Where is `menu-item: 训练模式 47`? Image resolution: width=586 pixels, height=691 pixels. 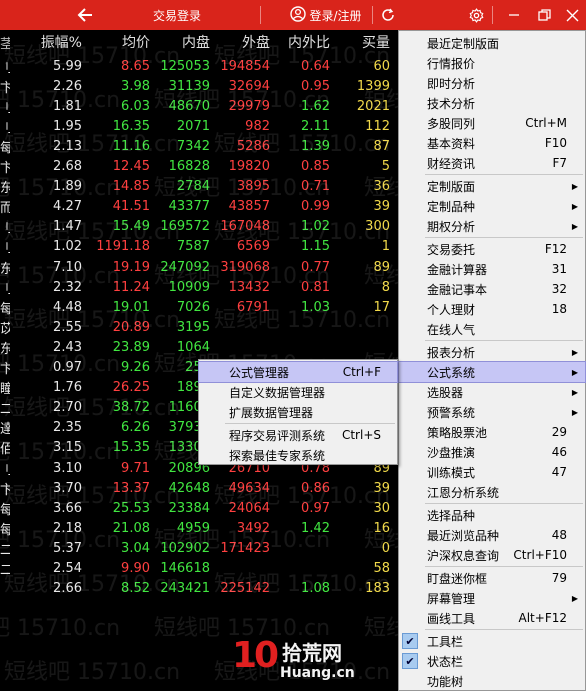
menu-item: 训练模式 47 is located at coordinates (492, 472).